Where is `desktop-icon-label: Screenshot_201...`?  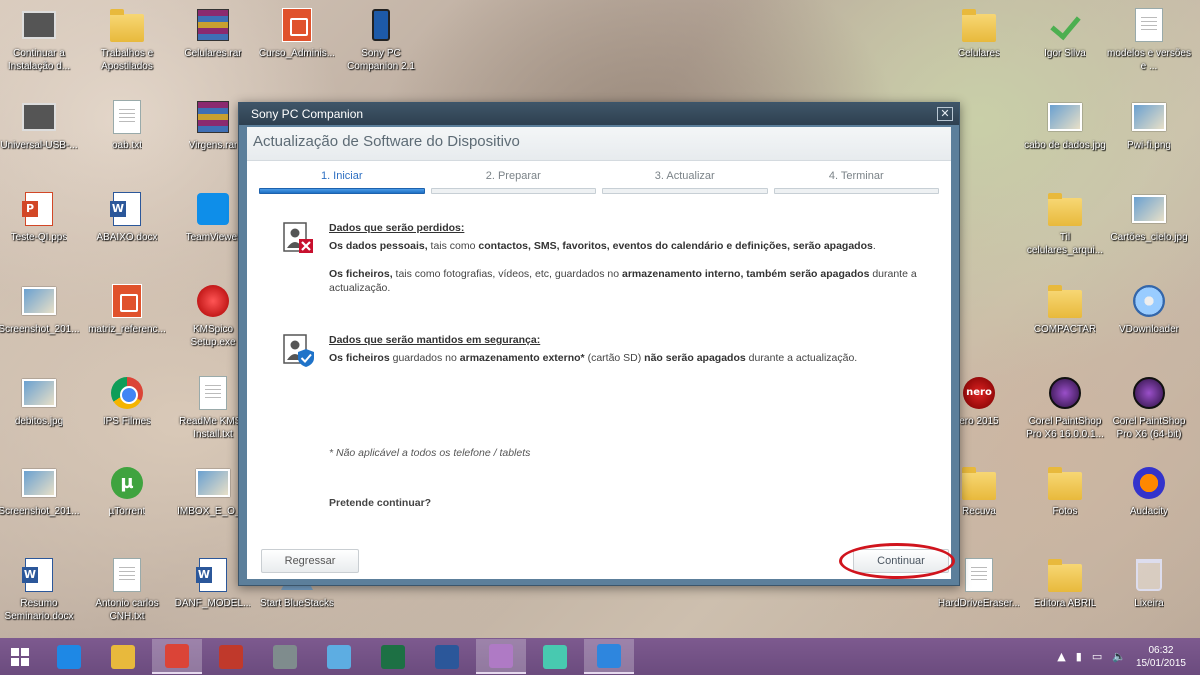
desktop-icon-label: Screenshot_201... is located at coordinates (40, 329).